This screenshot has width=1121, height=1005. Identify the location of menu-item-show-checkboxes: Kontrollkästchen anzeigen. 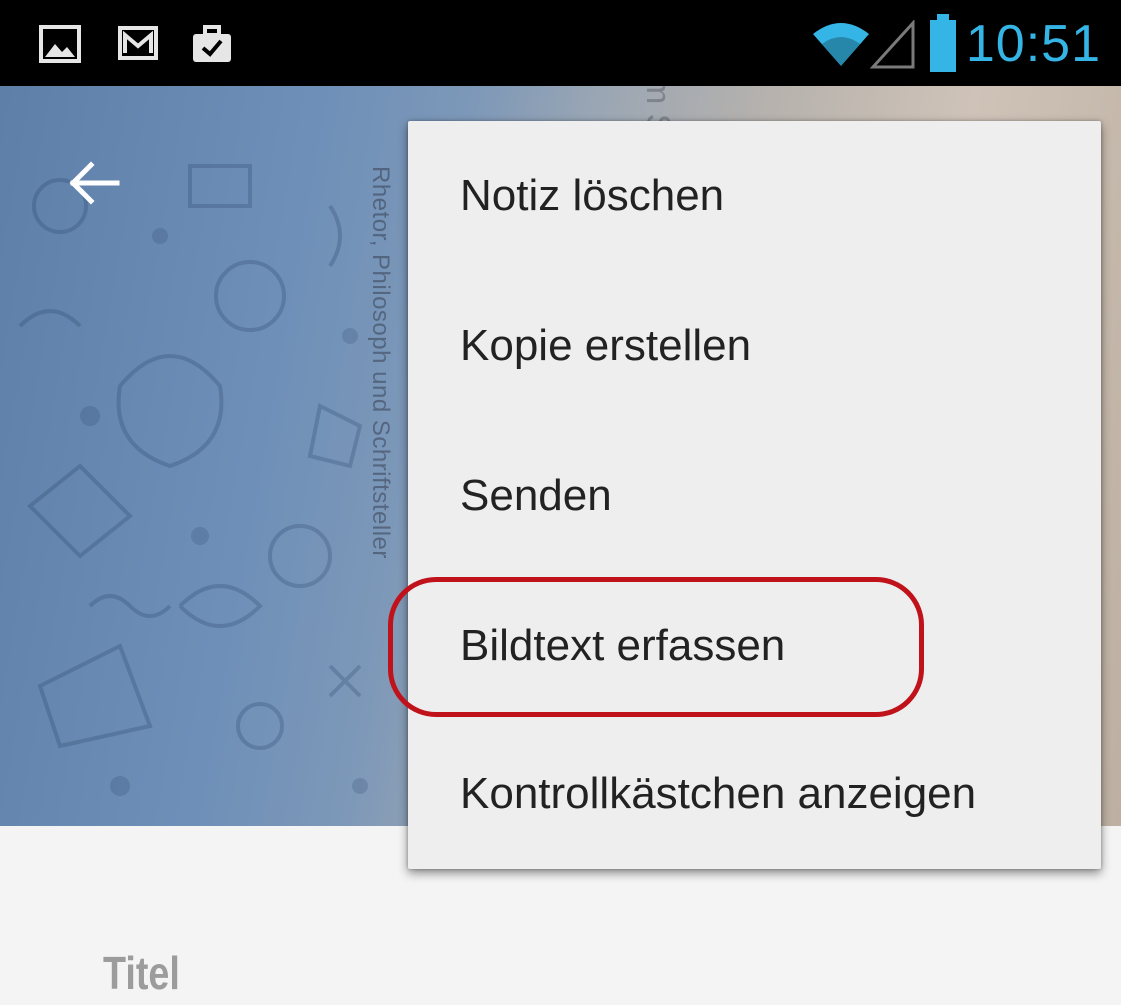
(754, 794).